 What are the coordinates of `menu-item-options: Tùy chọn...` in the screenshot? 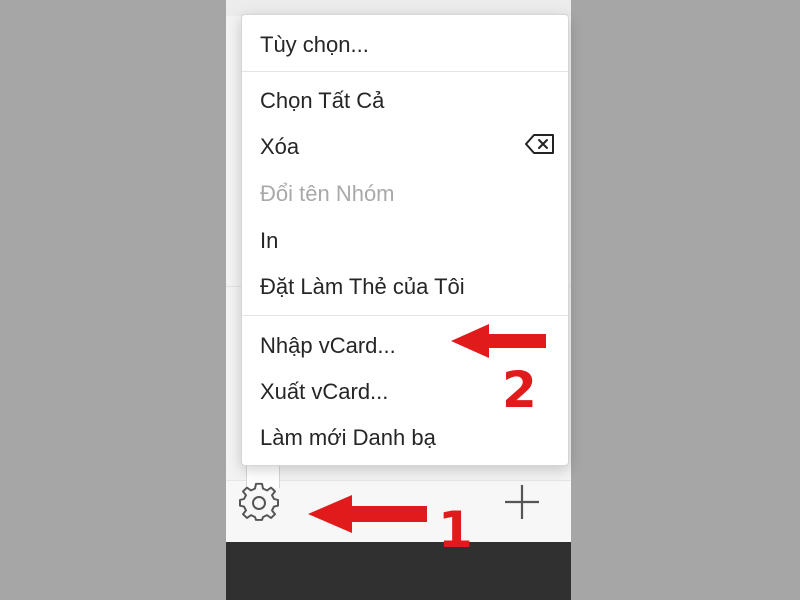 It's located at (314, 45).